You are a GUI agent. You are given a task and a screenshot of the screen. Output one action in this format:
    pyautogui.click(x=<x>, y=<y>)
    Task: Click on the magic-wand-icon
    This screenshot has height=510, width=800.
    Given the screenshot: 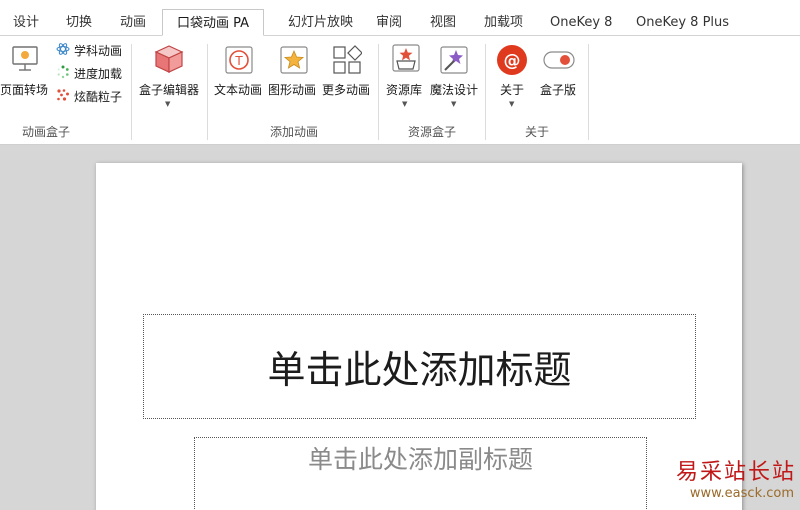 What is the action you would take?
    pyautogui.click(x=454, y=60)
    